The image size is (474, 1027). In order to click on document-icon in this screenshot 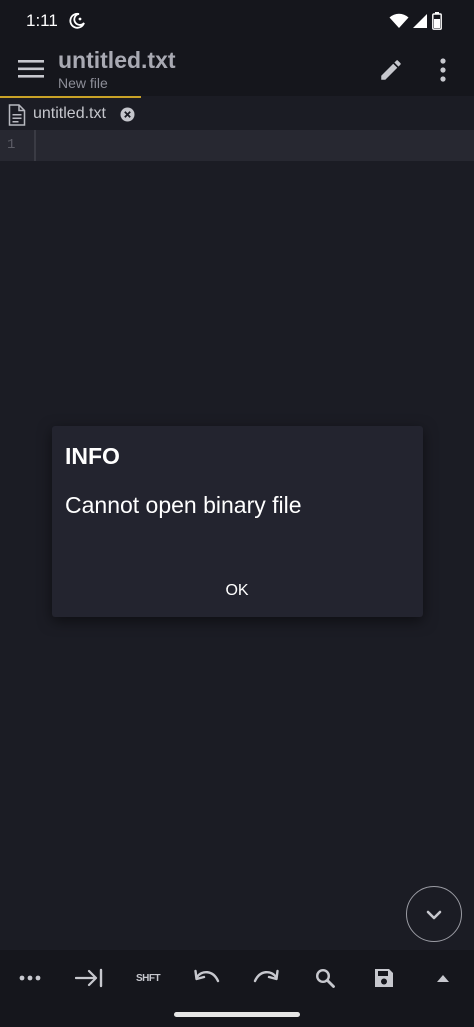, I will do `click(17, 117)`.